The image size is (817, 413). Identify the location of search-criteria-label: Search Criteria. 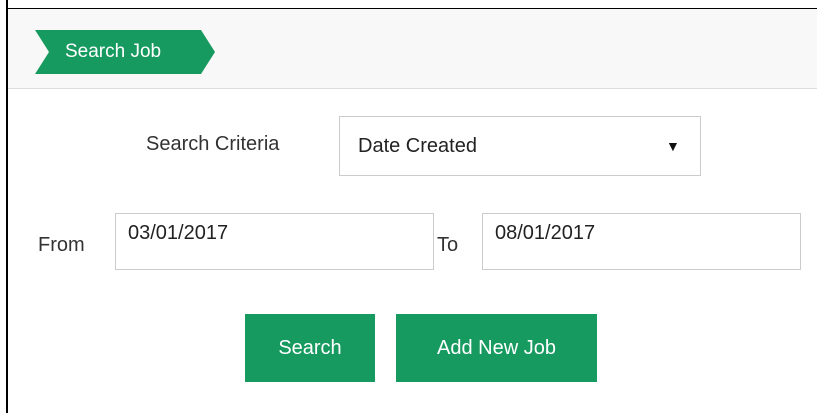
(213, 144).